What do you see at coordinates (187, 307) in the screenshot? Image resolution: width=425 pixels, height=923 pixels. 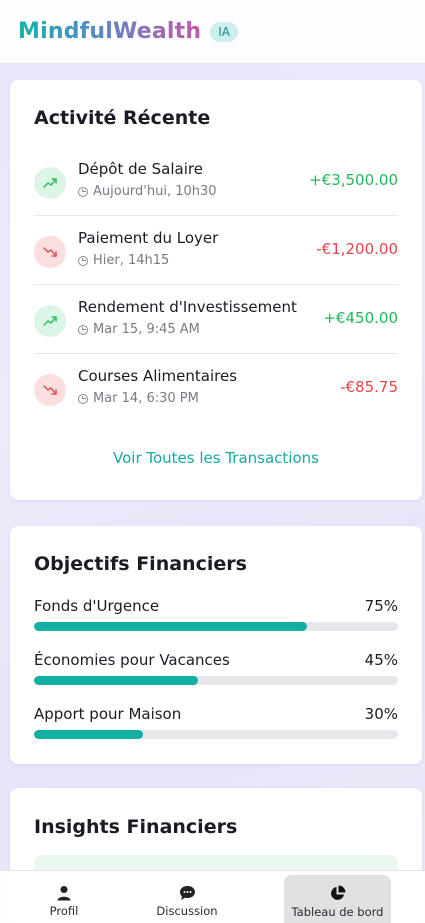 I see `transaction-title: Rendement d'Investissement` at bounding box center [187, 307].